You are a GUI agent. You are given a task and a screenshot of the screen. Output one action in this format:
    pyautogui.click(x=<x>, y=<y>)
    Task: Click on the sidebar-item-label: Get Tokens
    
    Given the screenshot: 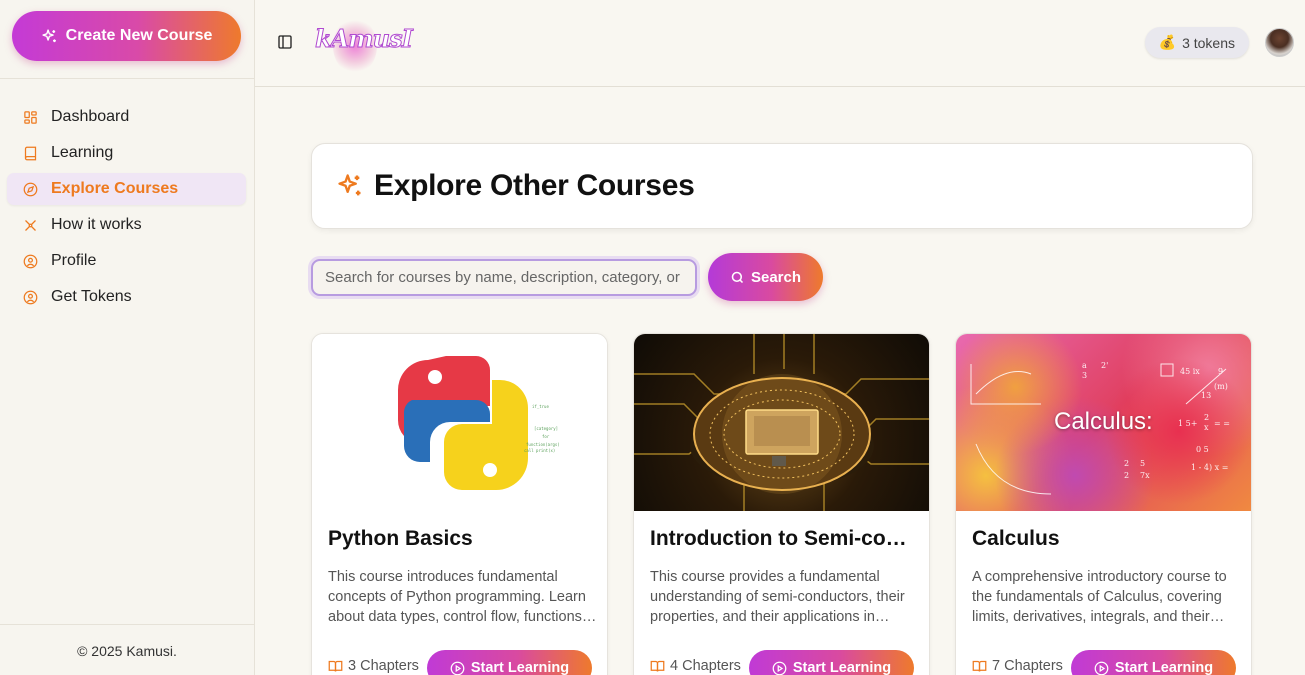 What is the action you would take?
    pyautogui.click(x=91, y=296)
    